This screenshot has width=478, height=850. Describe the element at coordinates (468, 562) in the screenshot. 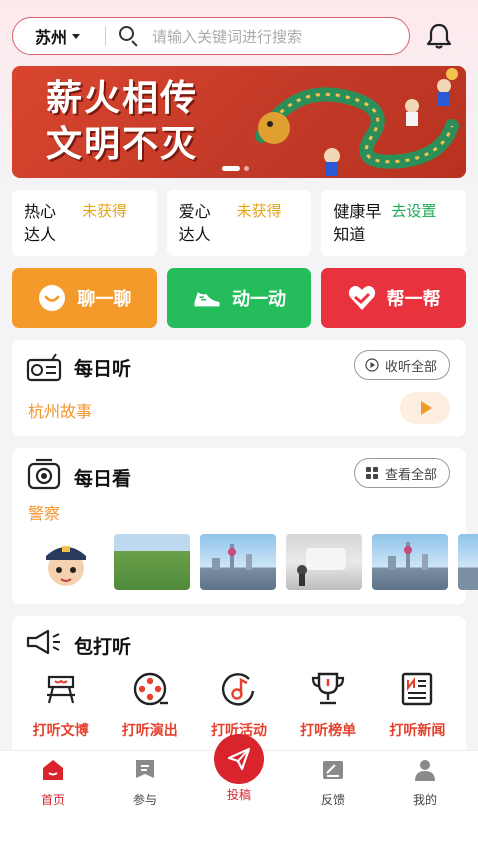

I see `partial-thumbnail` at that location.